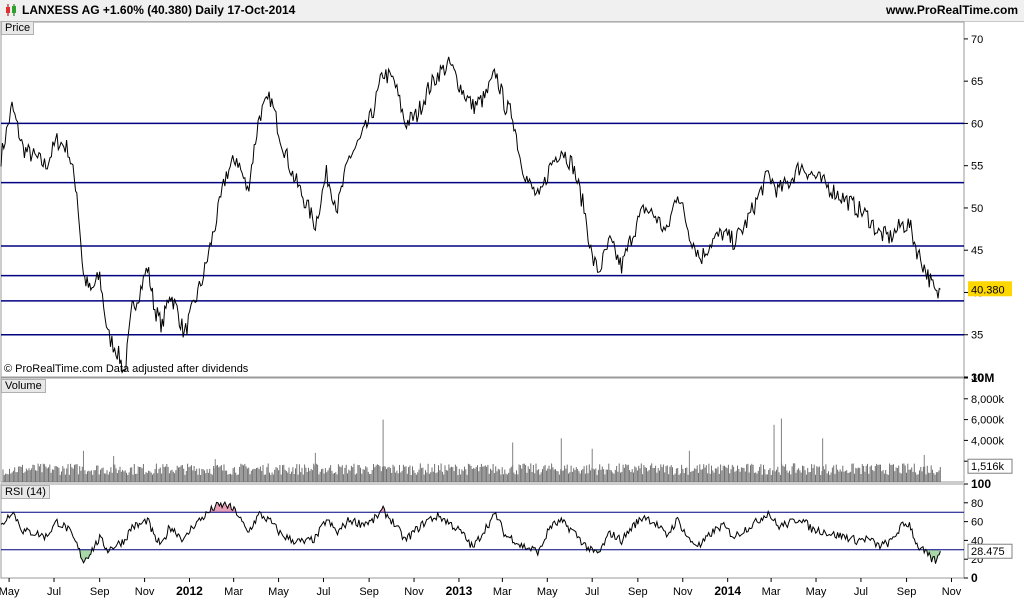 The height and width of the screenshot is (600, 1024). I want to click on x-axis-tick-label: 2013, so click(459, 591).